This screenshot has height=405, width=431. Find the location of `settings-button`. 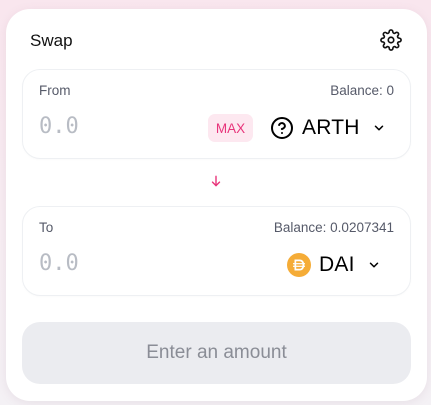

settings-button is located at coordinates (391, 40).